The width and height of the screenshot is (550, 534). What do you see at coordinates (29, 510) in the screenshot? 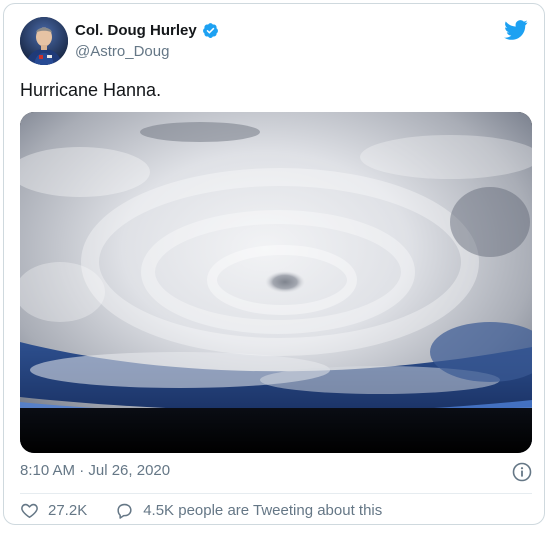
I see `heart-icon` at bounding box center [29, 510].